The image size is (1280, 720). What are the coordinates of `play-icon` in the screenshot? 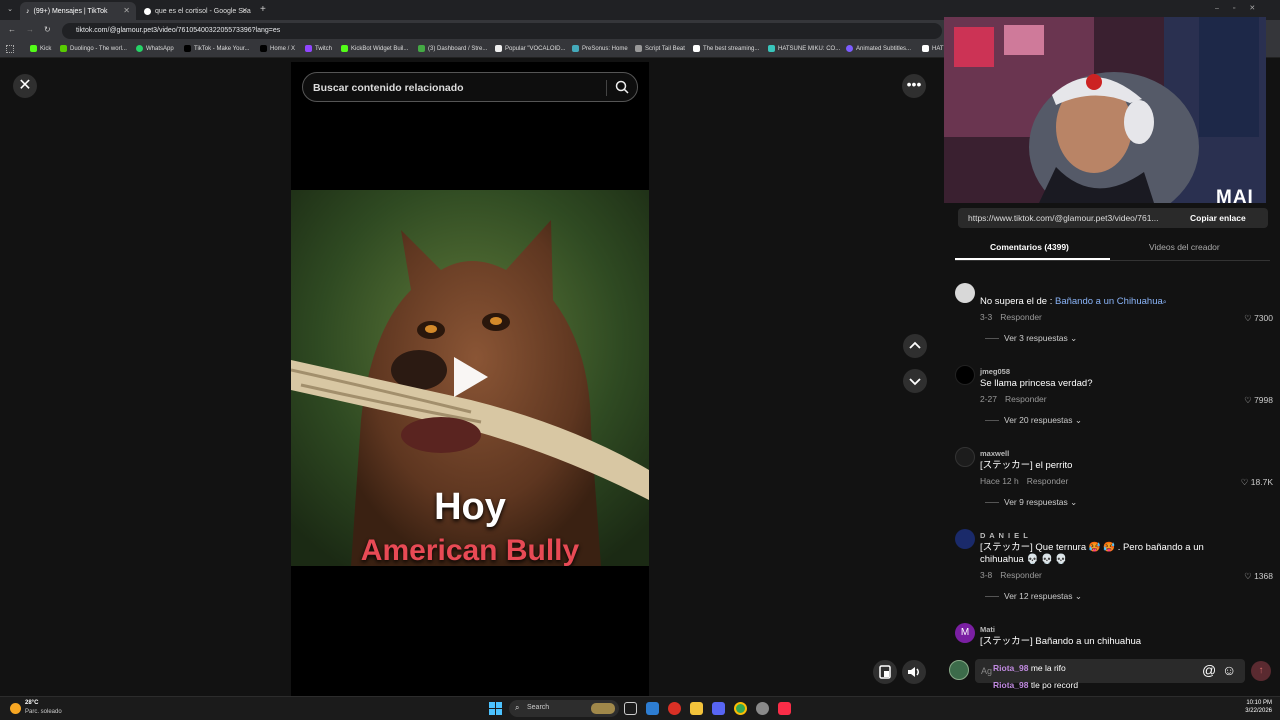 It's located at (471, 377).